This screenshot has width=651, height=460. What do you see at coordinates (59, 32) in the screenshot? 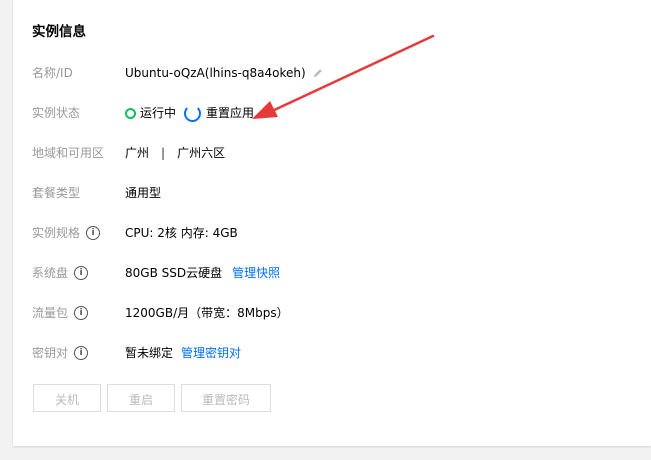
I see `section-title: 实例信息` at bounding box center [59, 32].